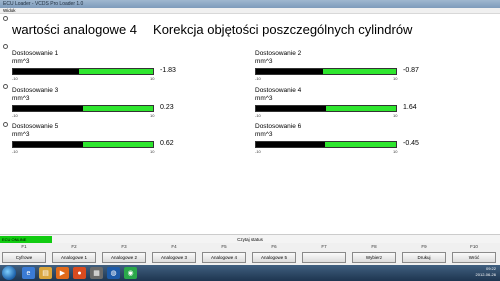 The image size is (500, 281). Describe the element at coordinates (274, 257) in the screenshot. I see `analogowe-5-button: Analogowe 5` at that location.